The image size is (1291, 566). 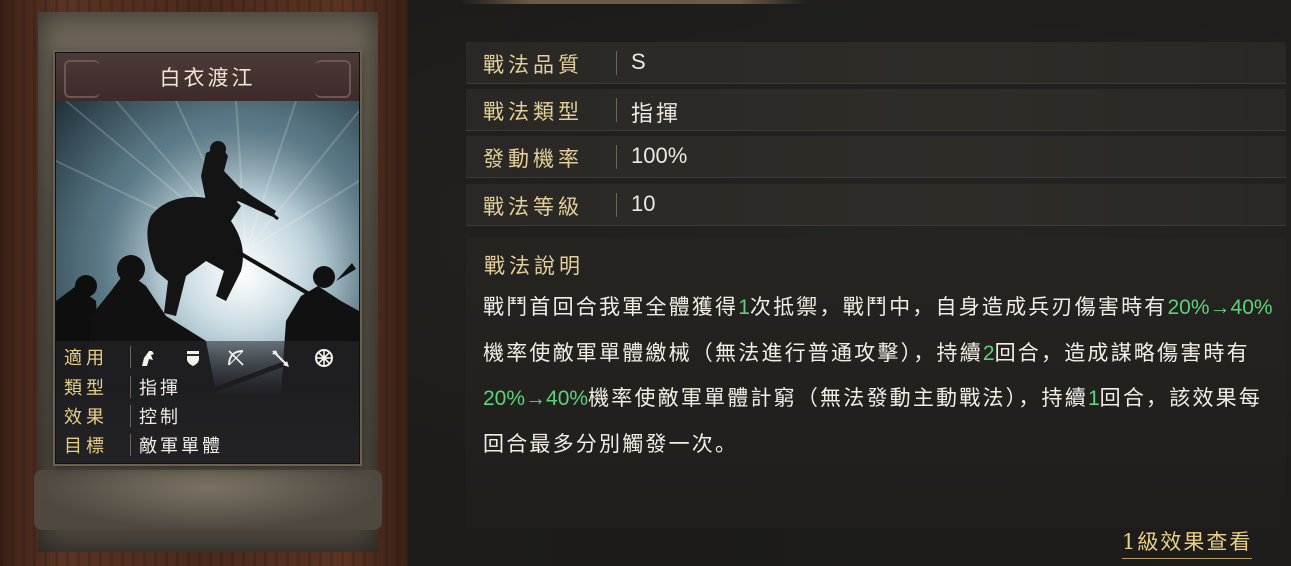 I want to click on info-row-chance: 發動機率 100%, so click(x=876, y=157).